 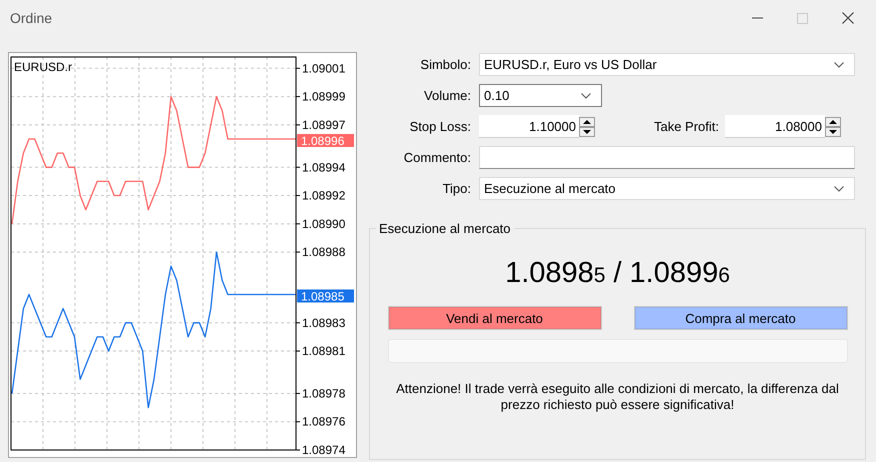 I want to click on window-title: Ordine, so click(x=31, y=18).